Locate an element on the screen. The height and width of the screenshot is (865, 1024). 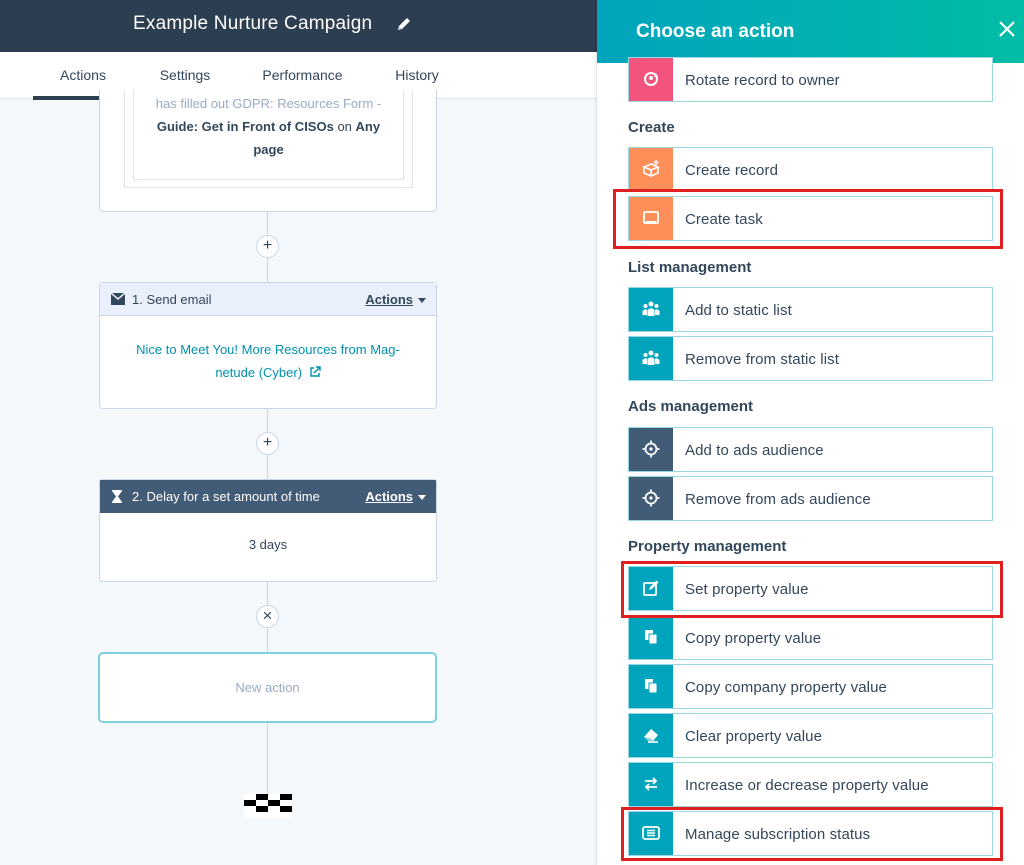
action-copy-property-value: Copy property value is located at coordinates (810, 637).